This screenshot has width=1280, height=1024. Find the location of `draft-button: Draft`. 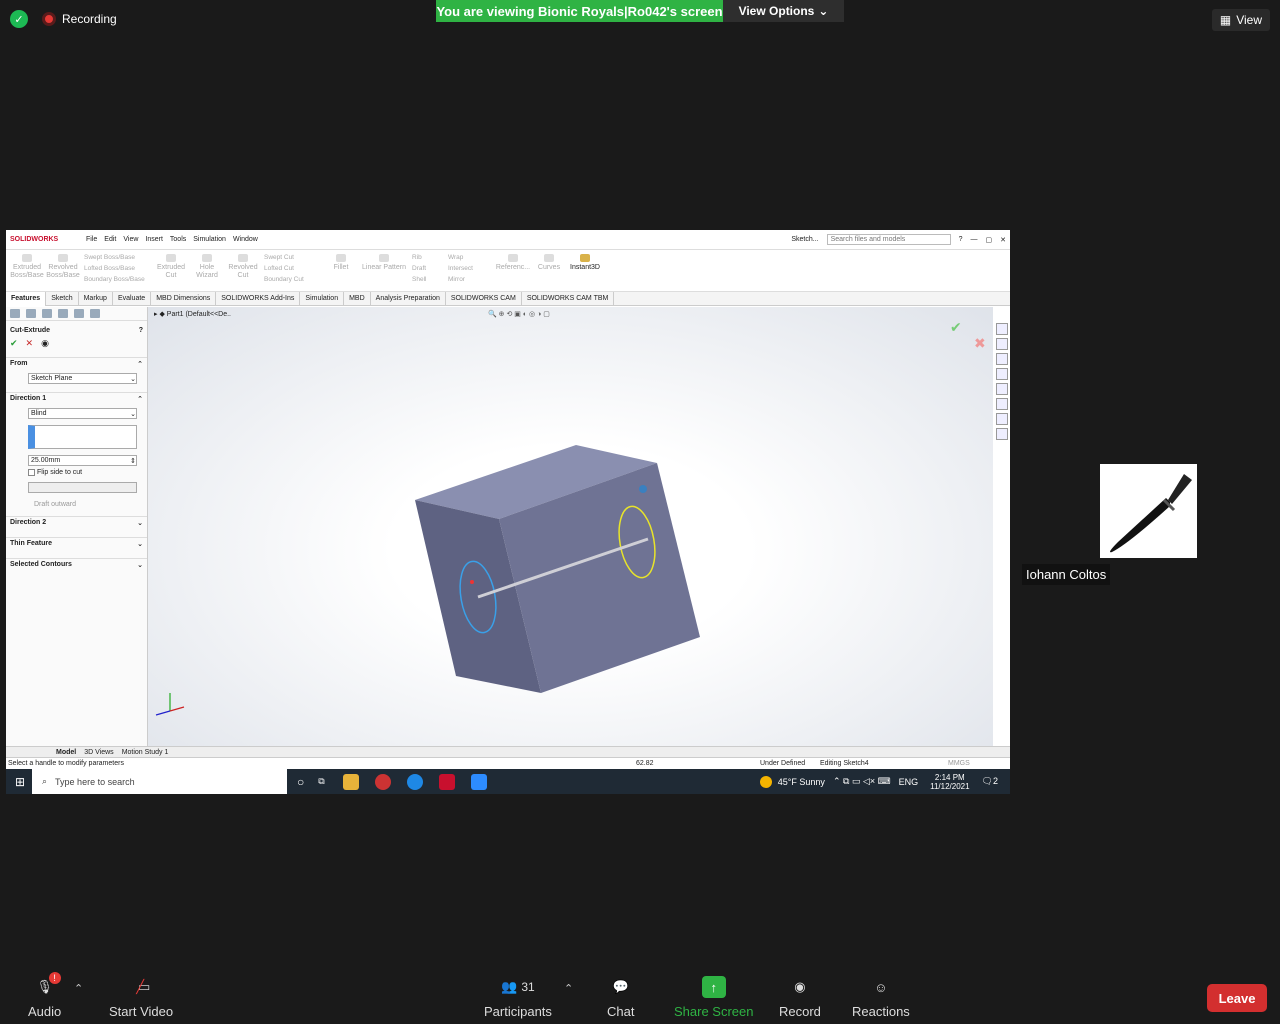

draft-button: Draft is located at coordinates (427, 268).